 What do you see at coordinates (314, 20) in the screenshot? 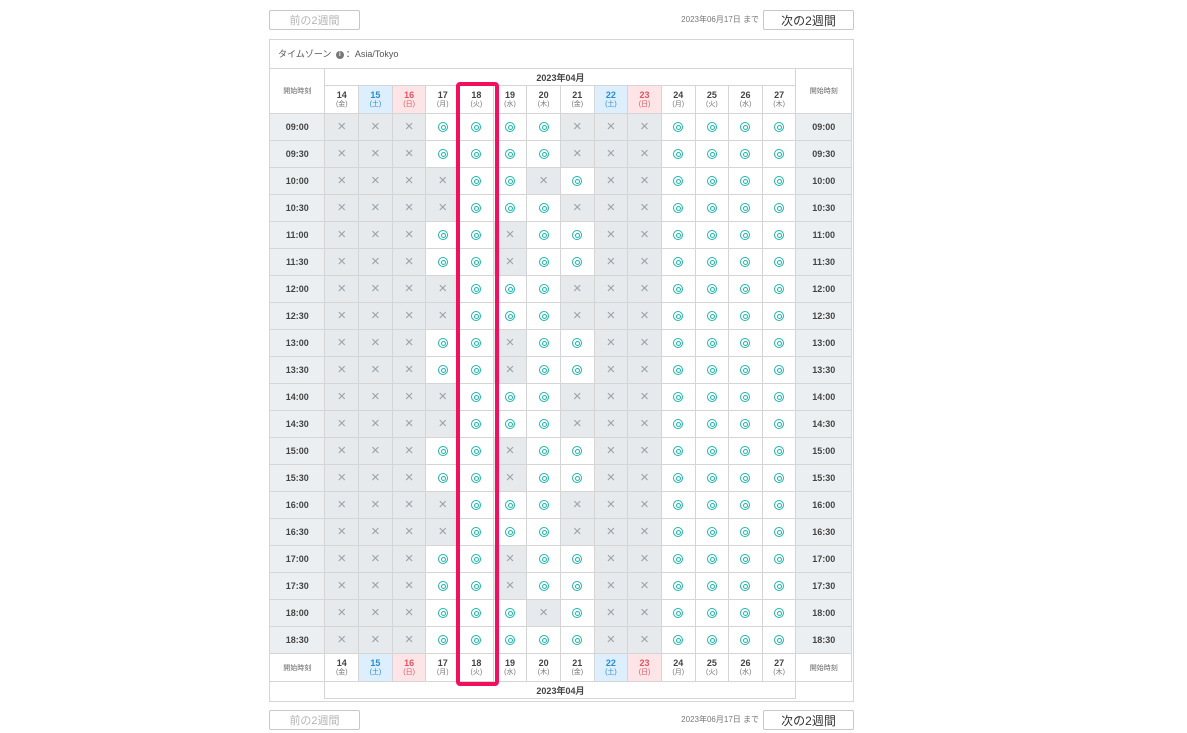
I see `prev-two-weeks-button: 前の2週間` at bounding box center [314, 20].